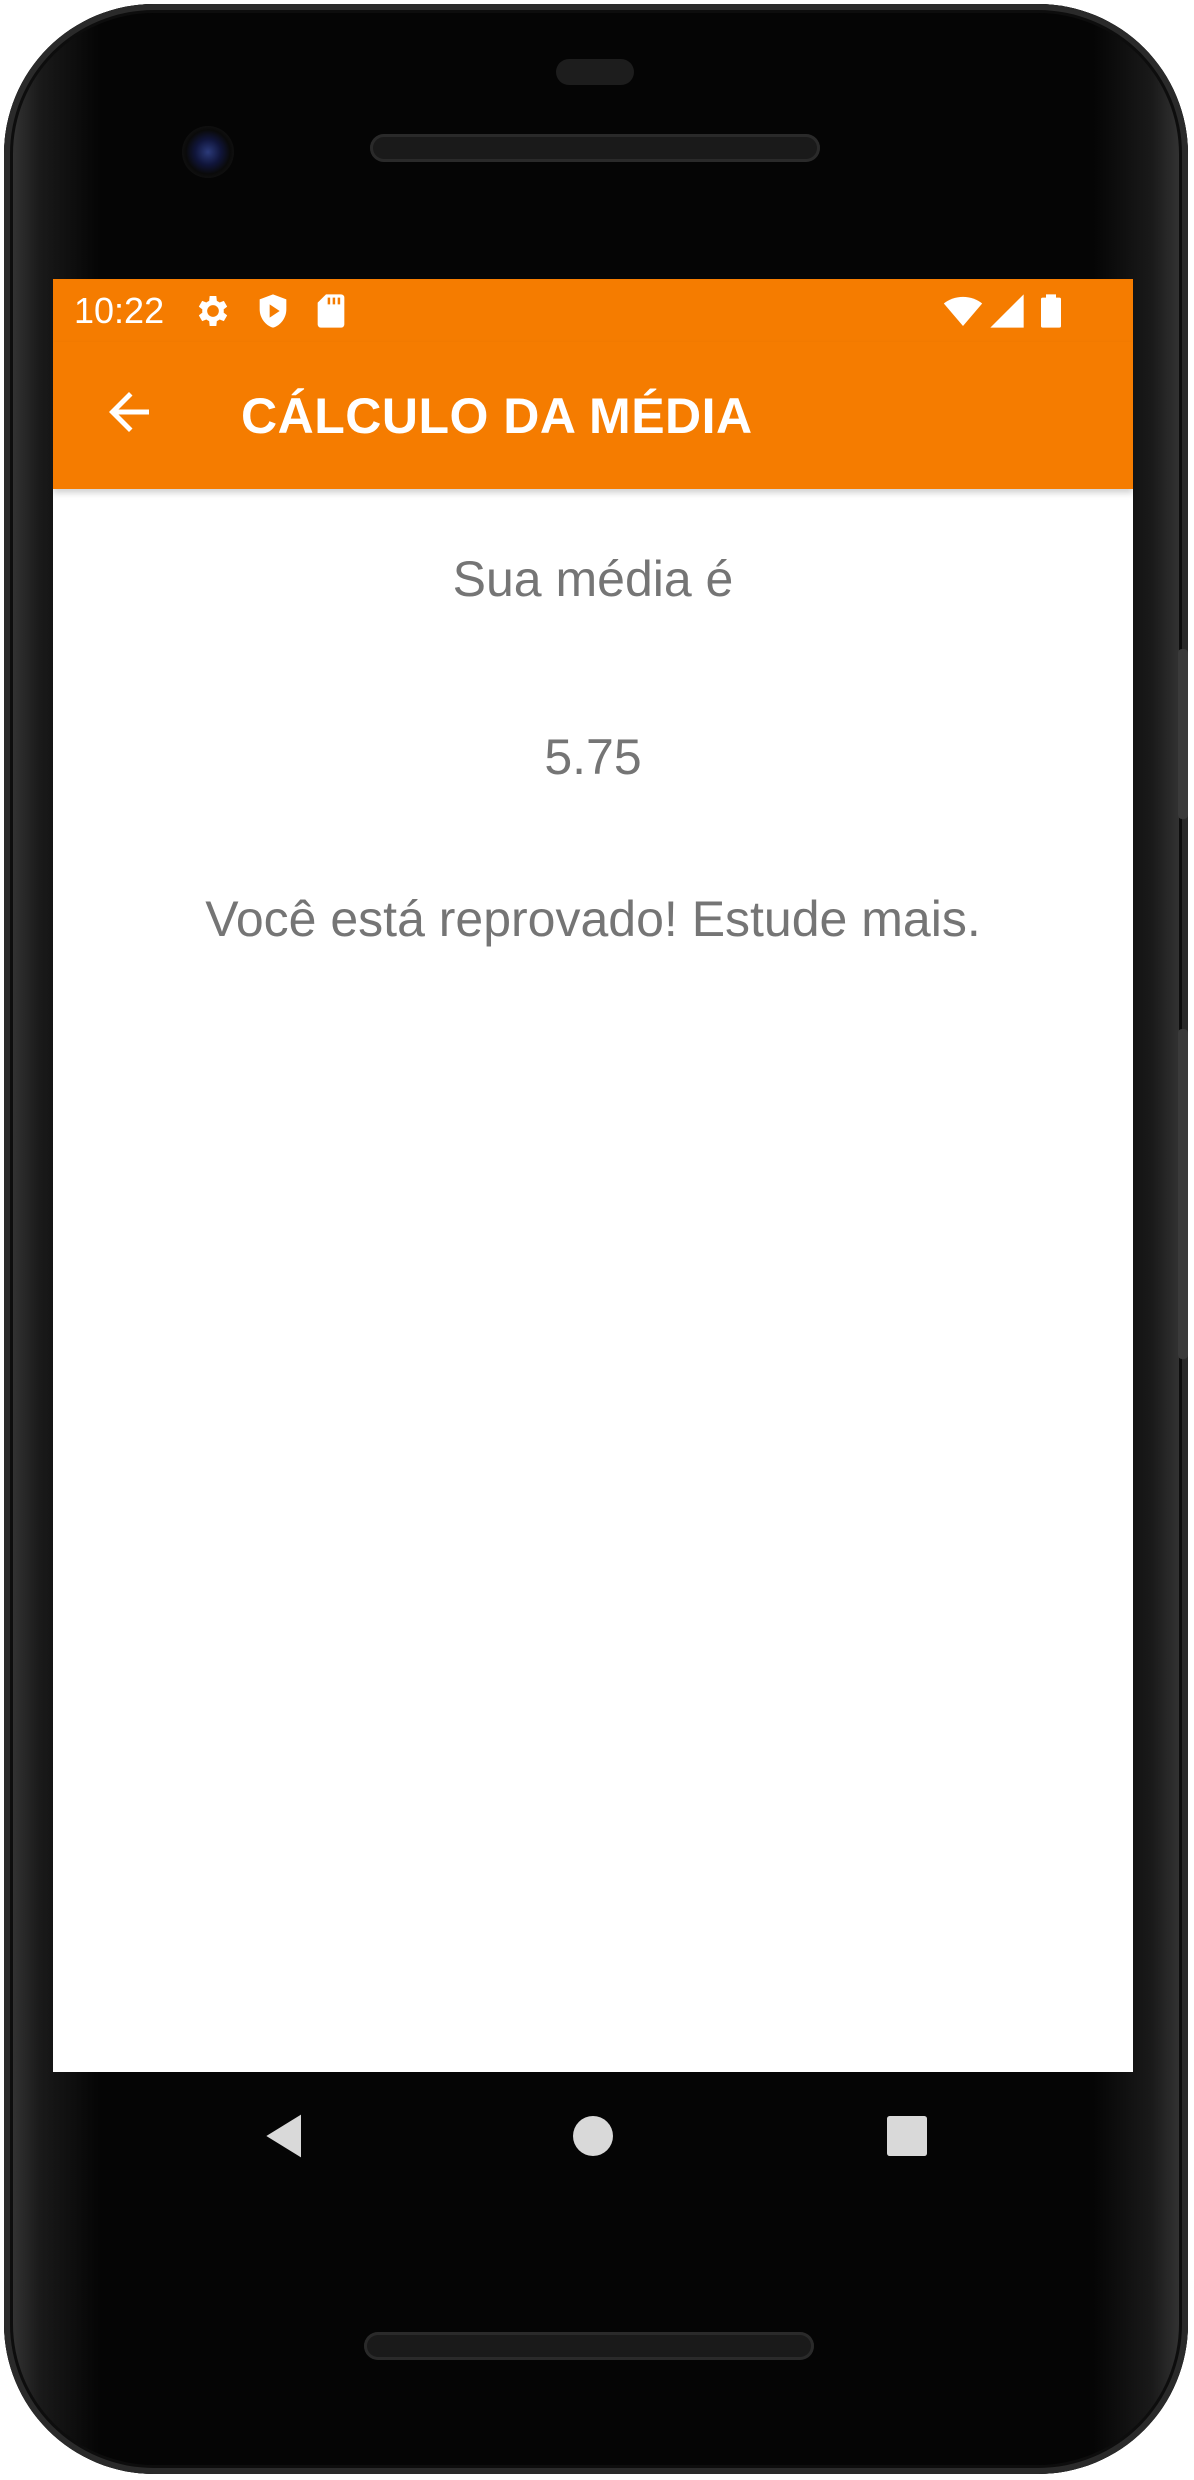  Describe the element at coordinates (593, 919) in the screenshot. I see `result-message: Você está reprovado! Estude mais.` at that location.